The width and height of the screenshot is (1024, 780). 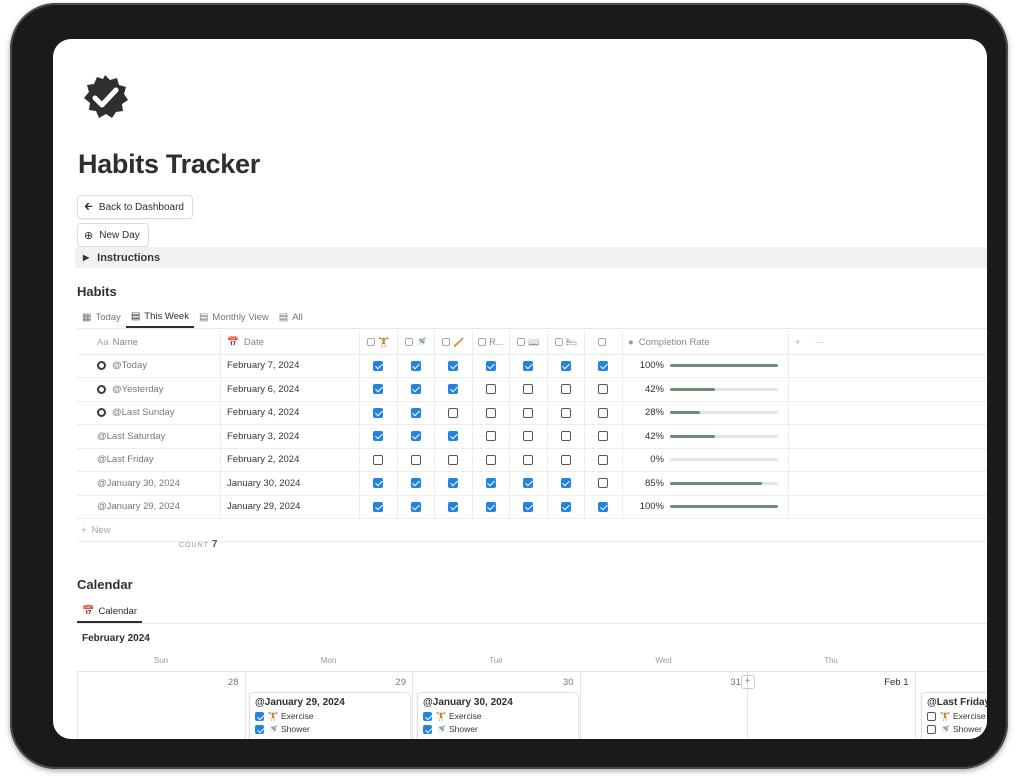 I want to click on instructions-toggle: ▶ Instructions, so click(x=531, y=257).